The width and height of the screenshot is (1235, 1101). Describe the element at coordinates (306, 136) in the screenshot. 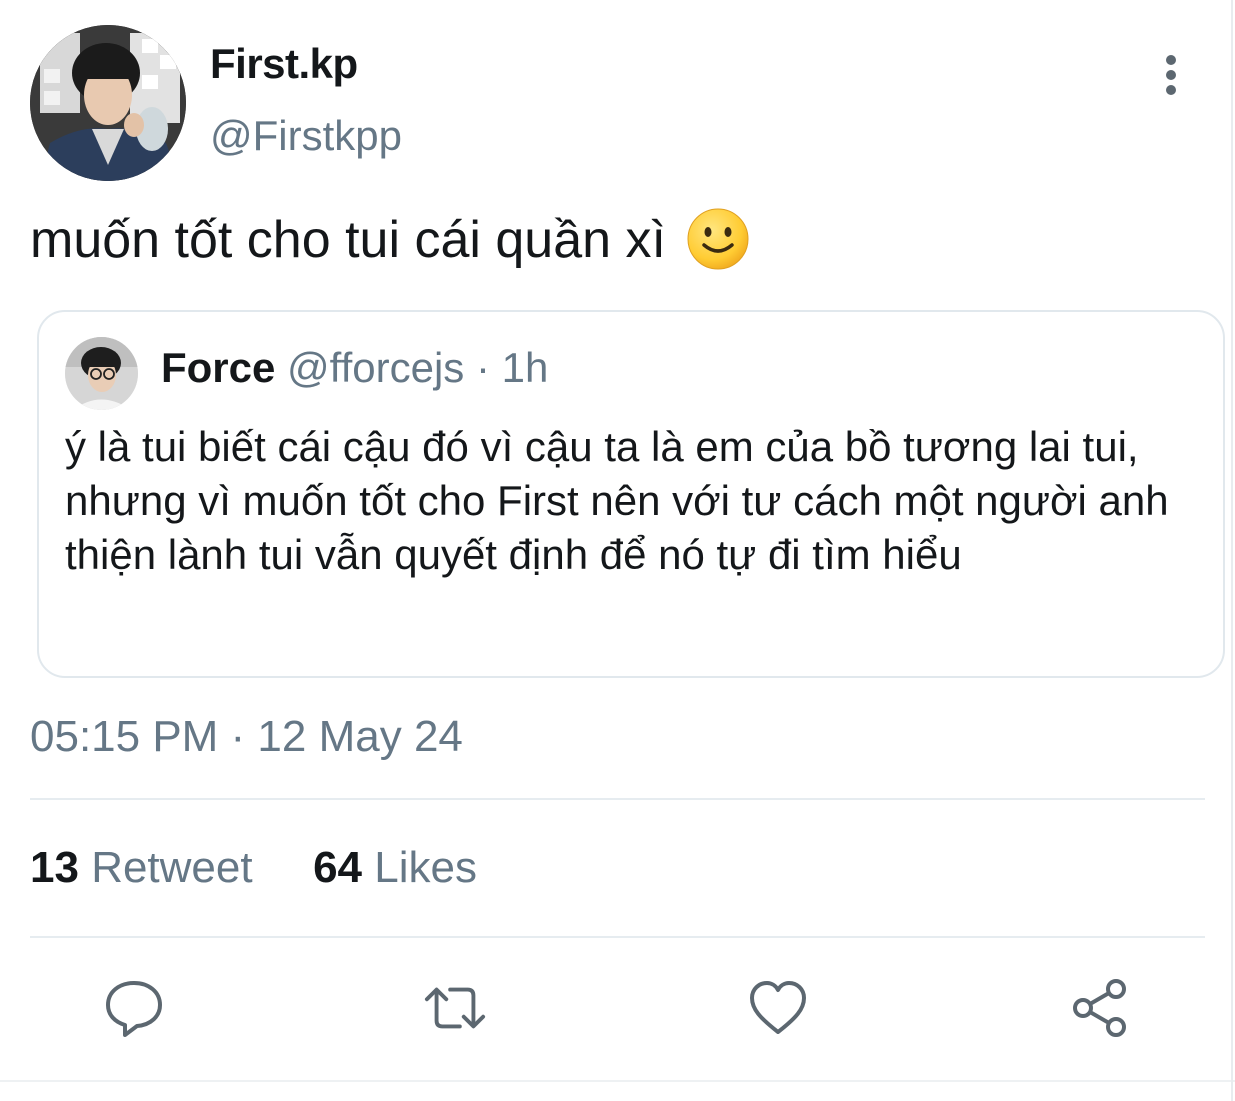

I see `author-handle: @Firstkpp` at that location.